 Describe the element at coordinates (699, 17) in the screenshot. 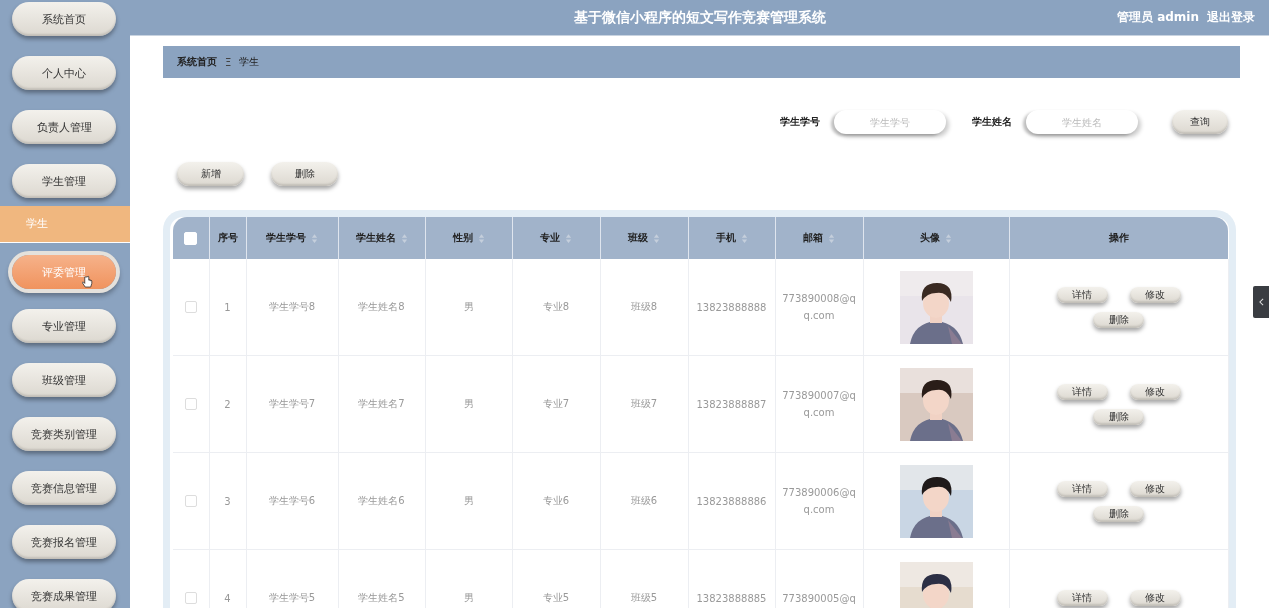

I see `app-title: 基于微信小程序的短文写作竞赛管理系统` at that location.